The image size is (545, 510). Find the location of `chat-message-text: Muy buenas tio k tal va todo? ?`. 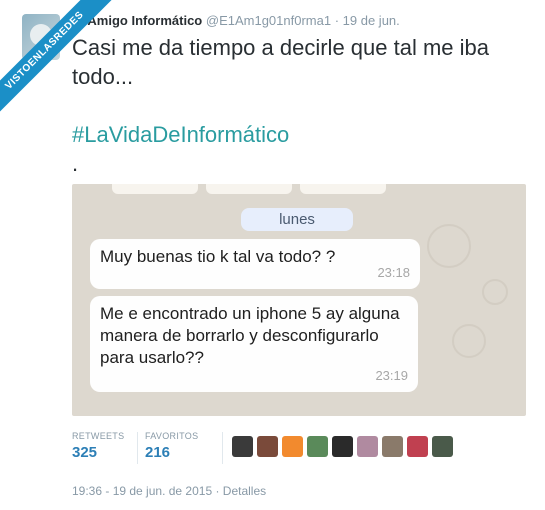

chat-message-text: Muy buenas tio k tal va todo? ? is located at coordinates (218, 256).